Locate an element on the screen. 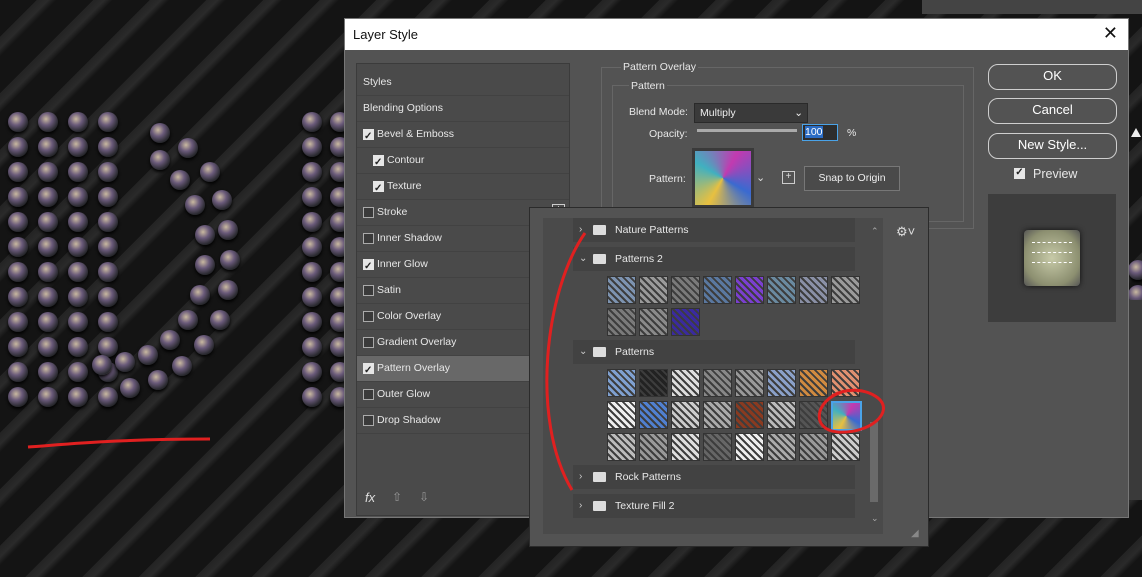 This screenshot has height=577, width=1142. red-circle-annotation is located at coordinates (851, 411).